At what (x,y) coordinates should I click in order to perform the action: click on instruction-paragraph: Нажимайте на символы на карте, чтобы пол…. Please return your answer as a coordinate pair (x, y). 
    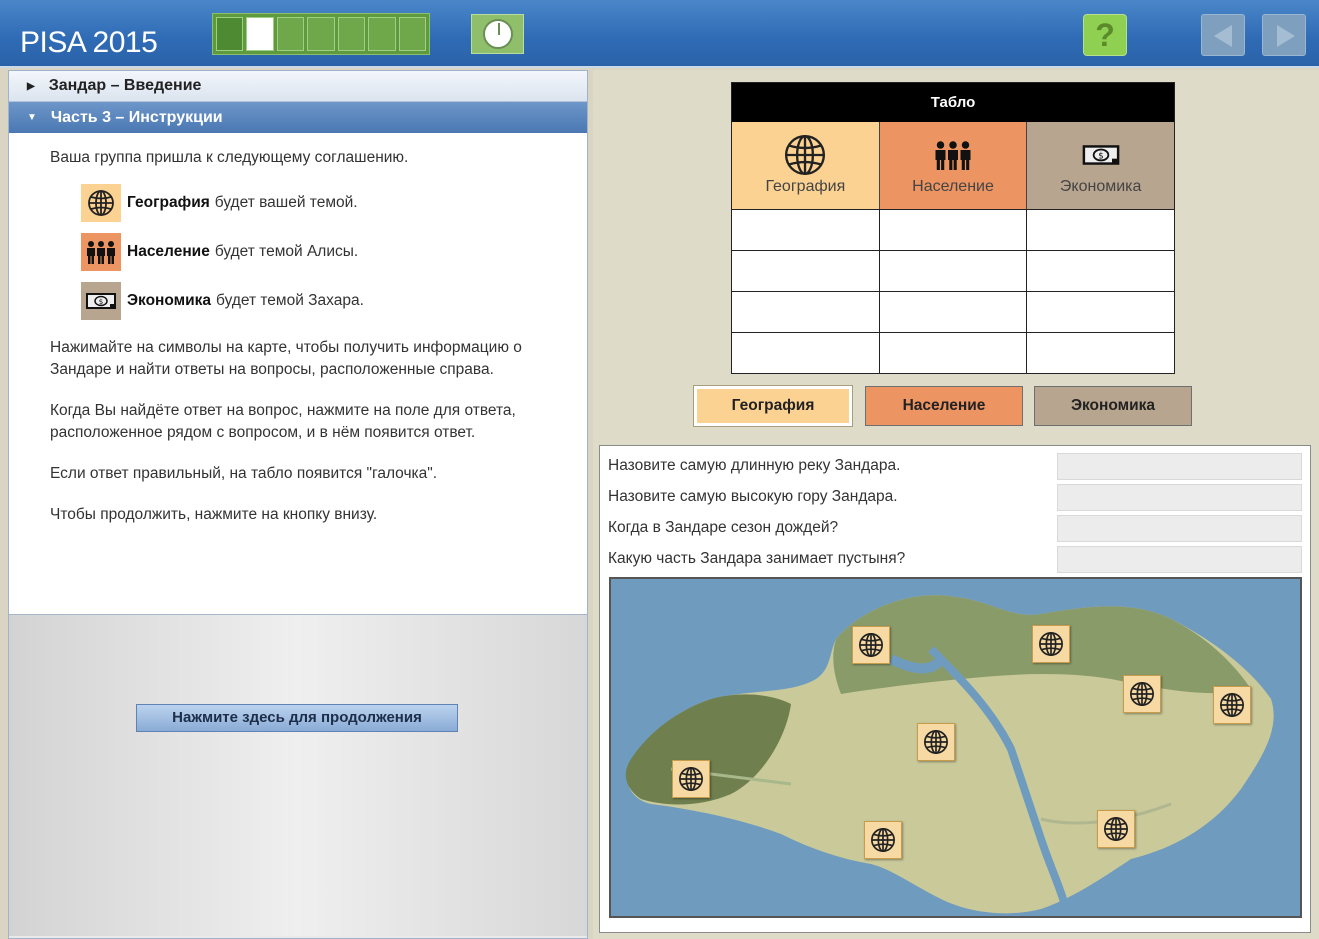
    Looking at the image, I should click on (286, 358).